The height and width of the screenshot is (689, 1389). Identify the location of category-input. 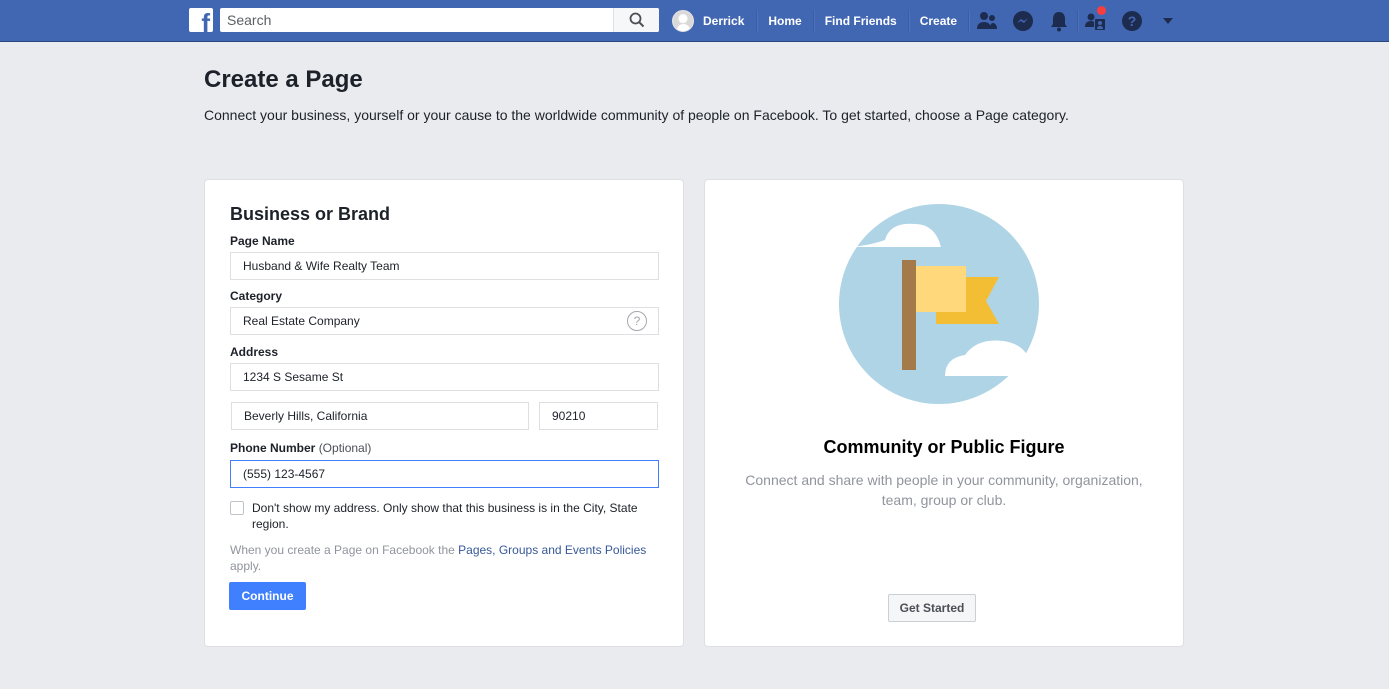
(444, 321).